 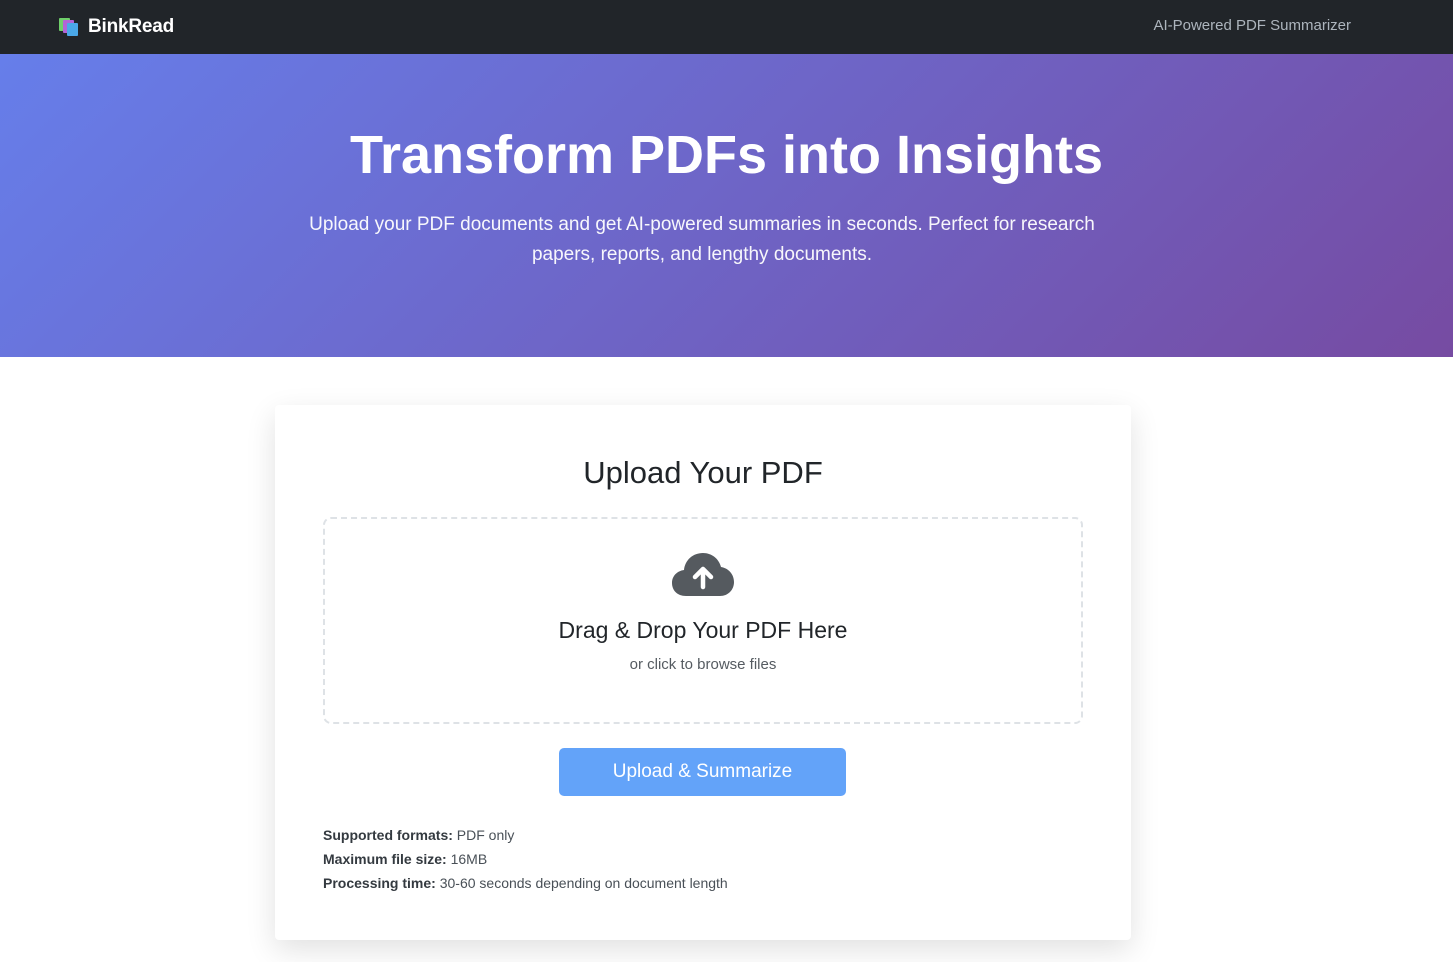 What do you see at coordinates (1252, 25) in the screenshot?
I see `nav-tagline: AI-Powered PDF Summarizer` at bounding box center [1252, 25].